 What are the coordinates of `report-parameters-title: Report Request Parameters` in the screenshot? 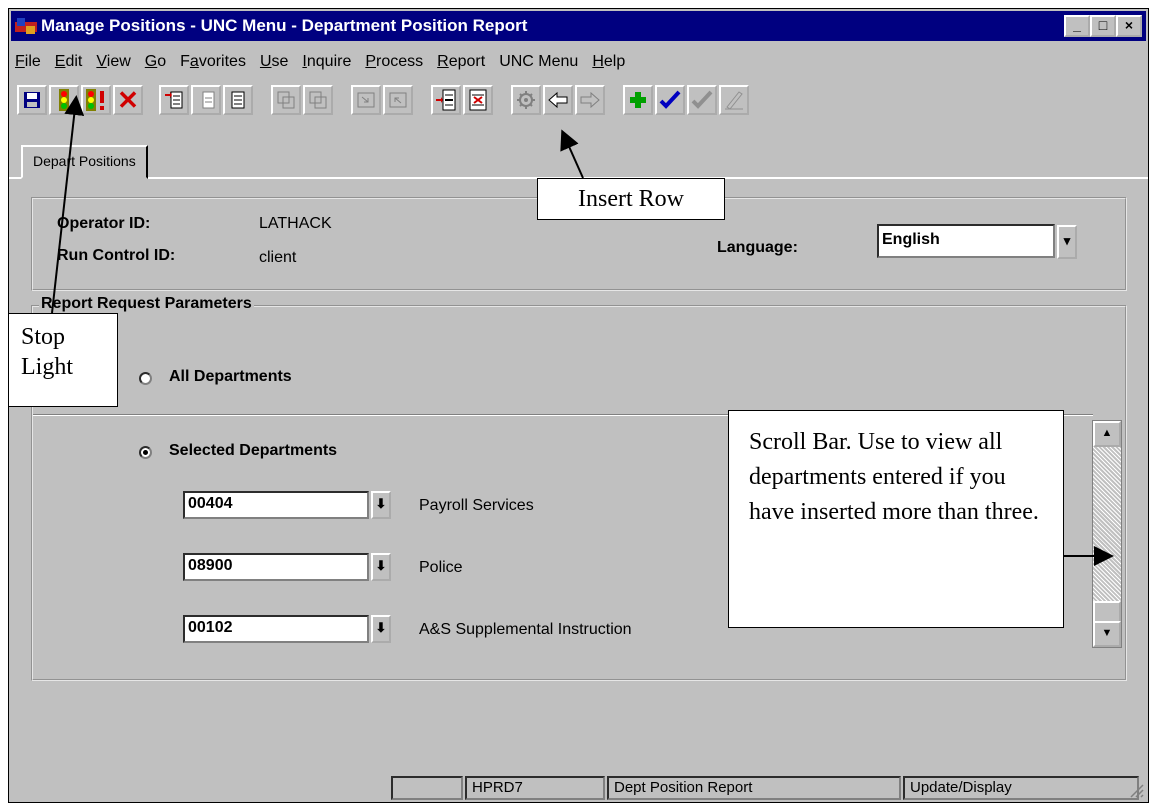 It's located at (146, 304).